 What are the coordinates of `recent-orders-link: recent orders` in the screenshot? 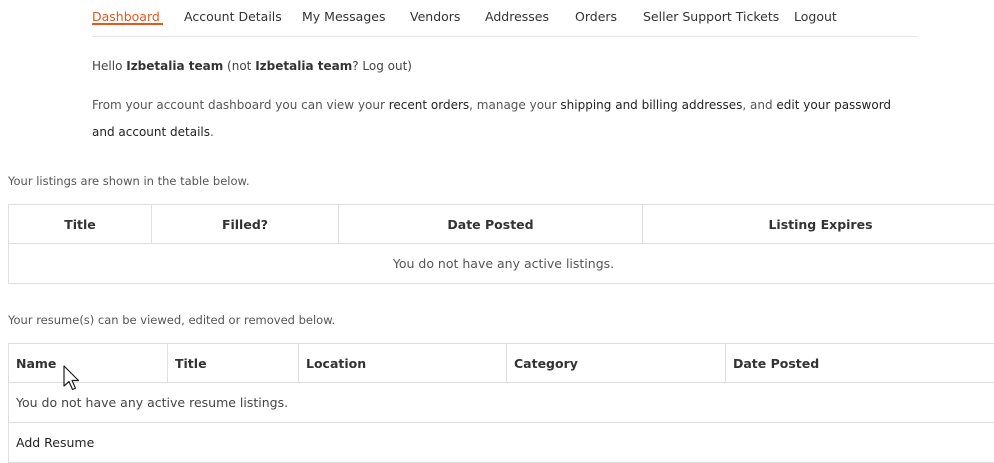 It's located at (429, 105).